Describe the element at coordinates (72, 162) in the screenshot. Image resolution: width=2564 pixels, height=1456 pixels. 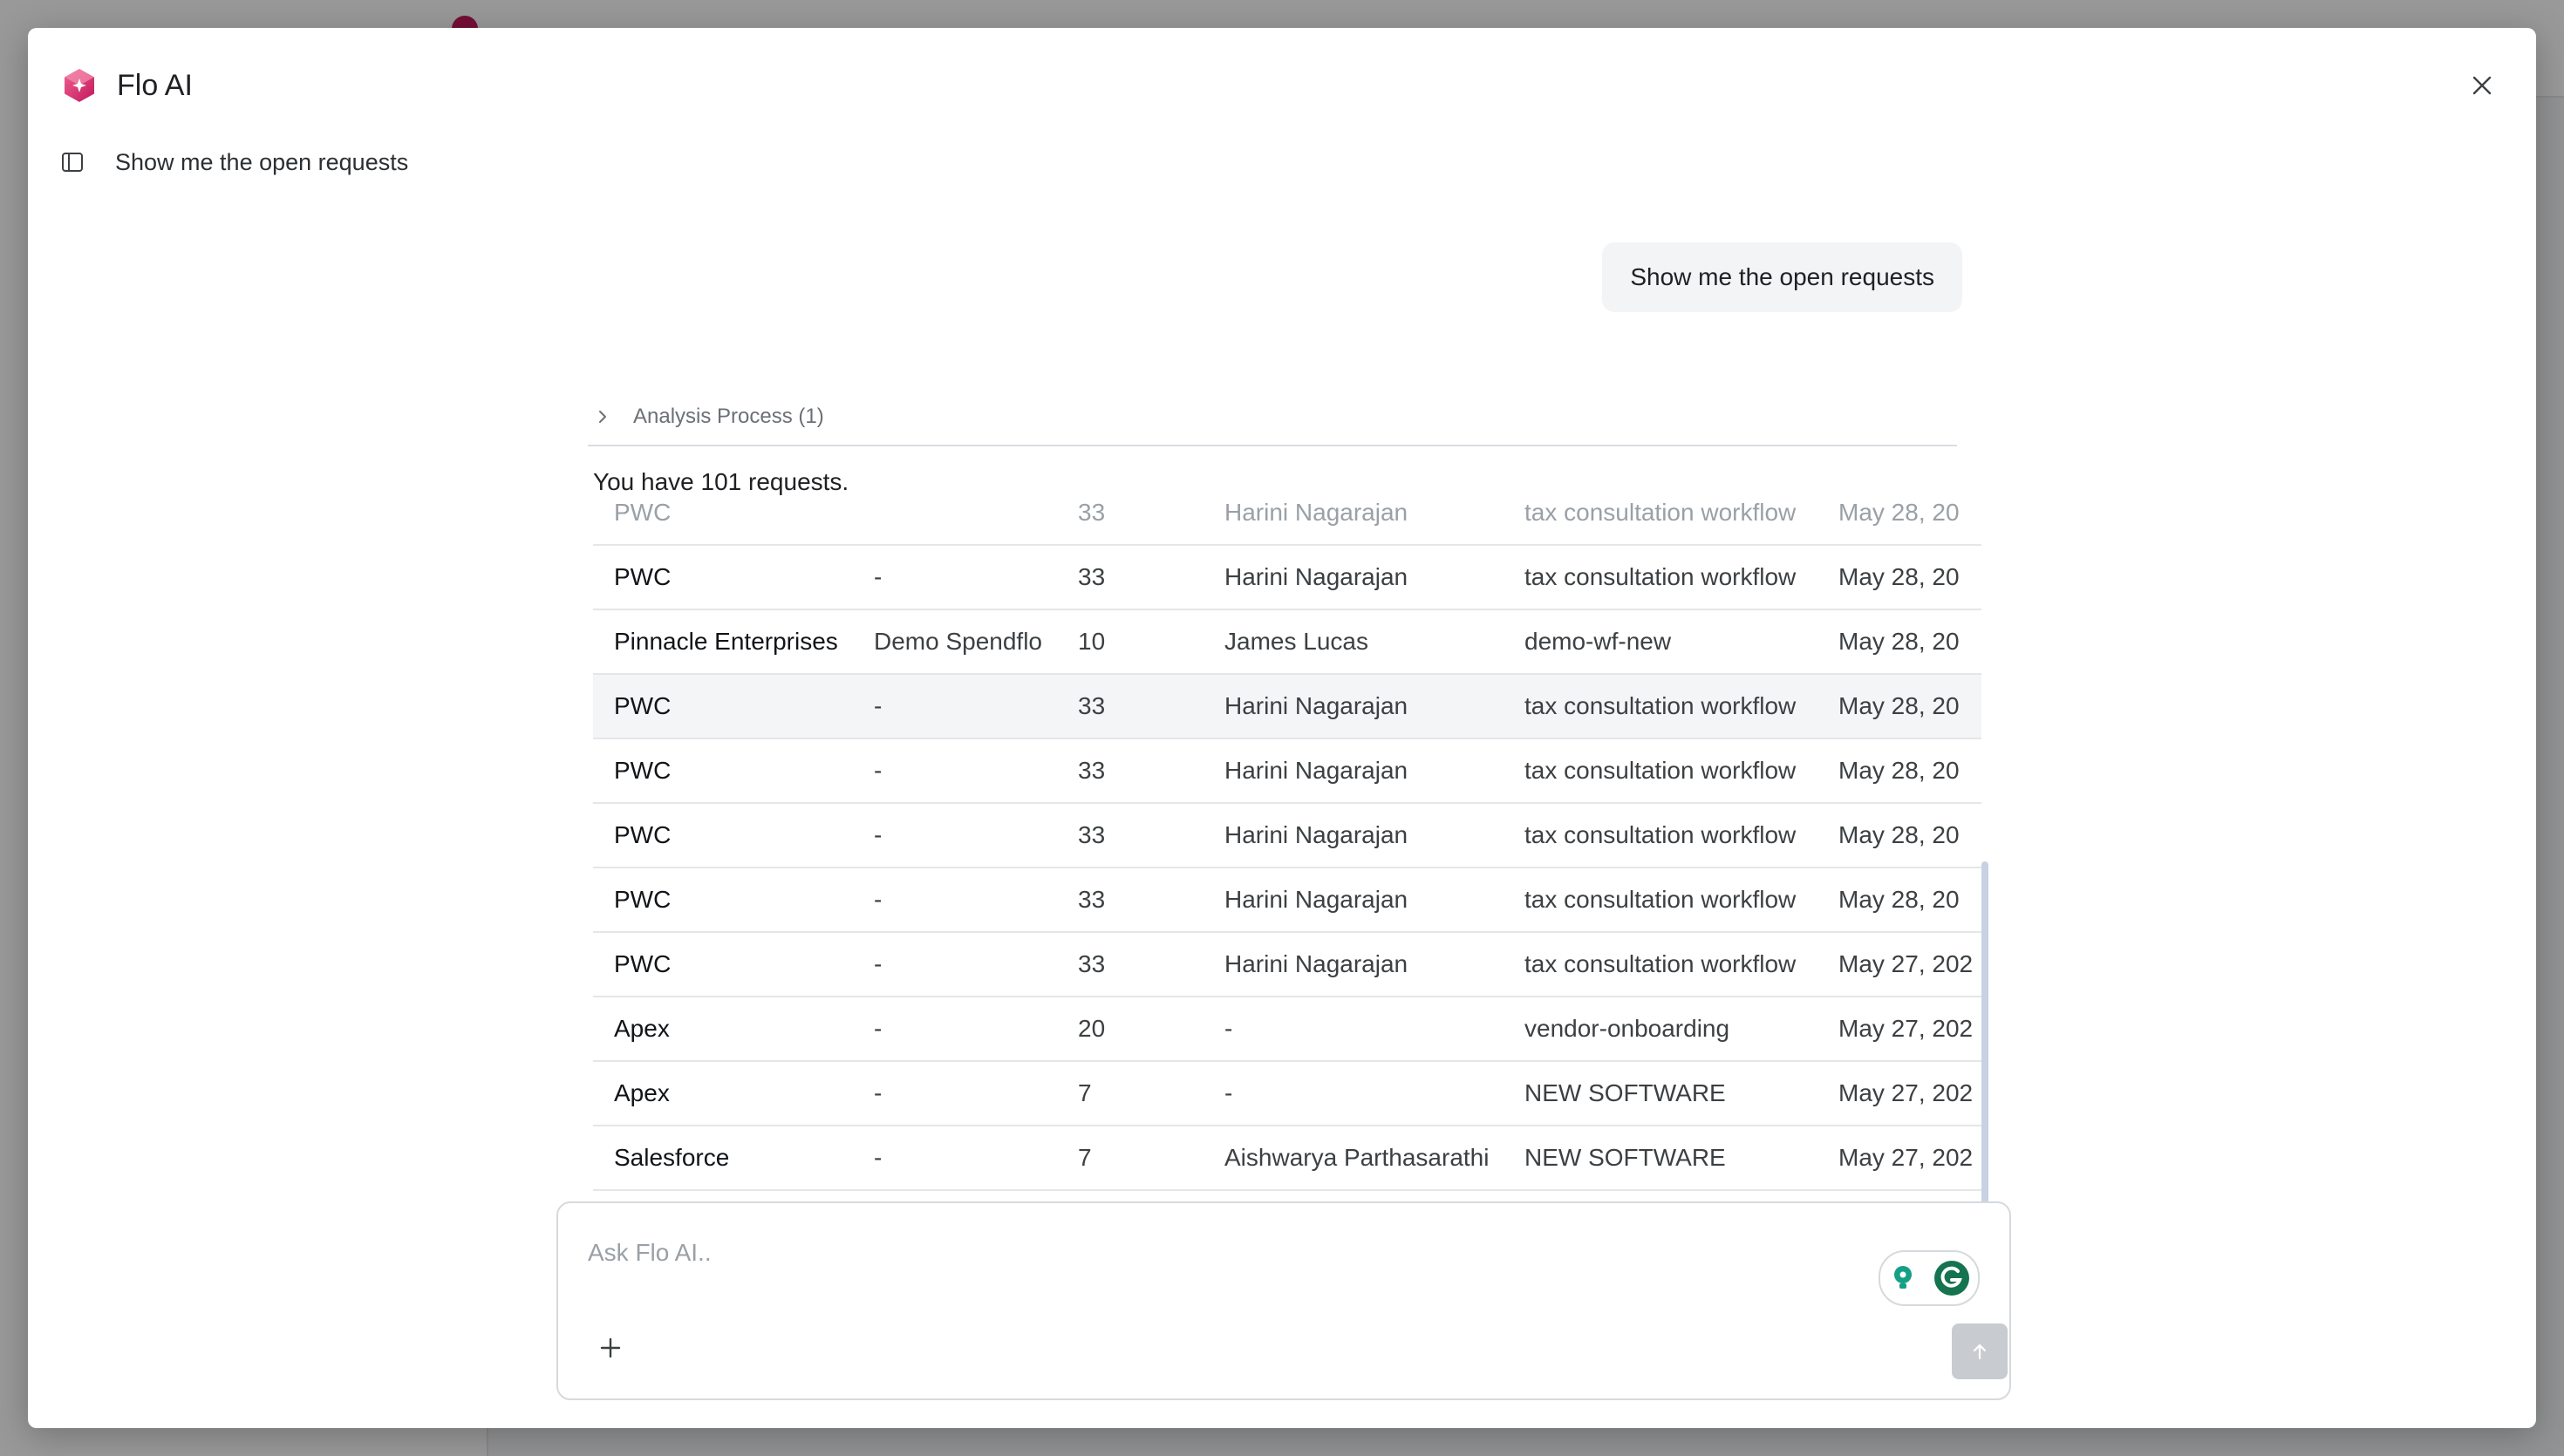
I see `sidebar-panel-icon` at that location.